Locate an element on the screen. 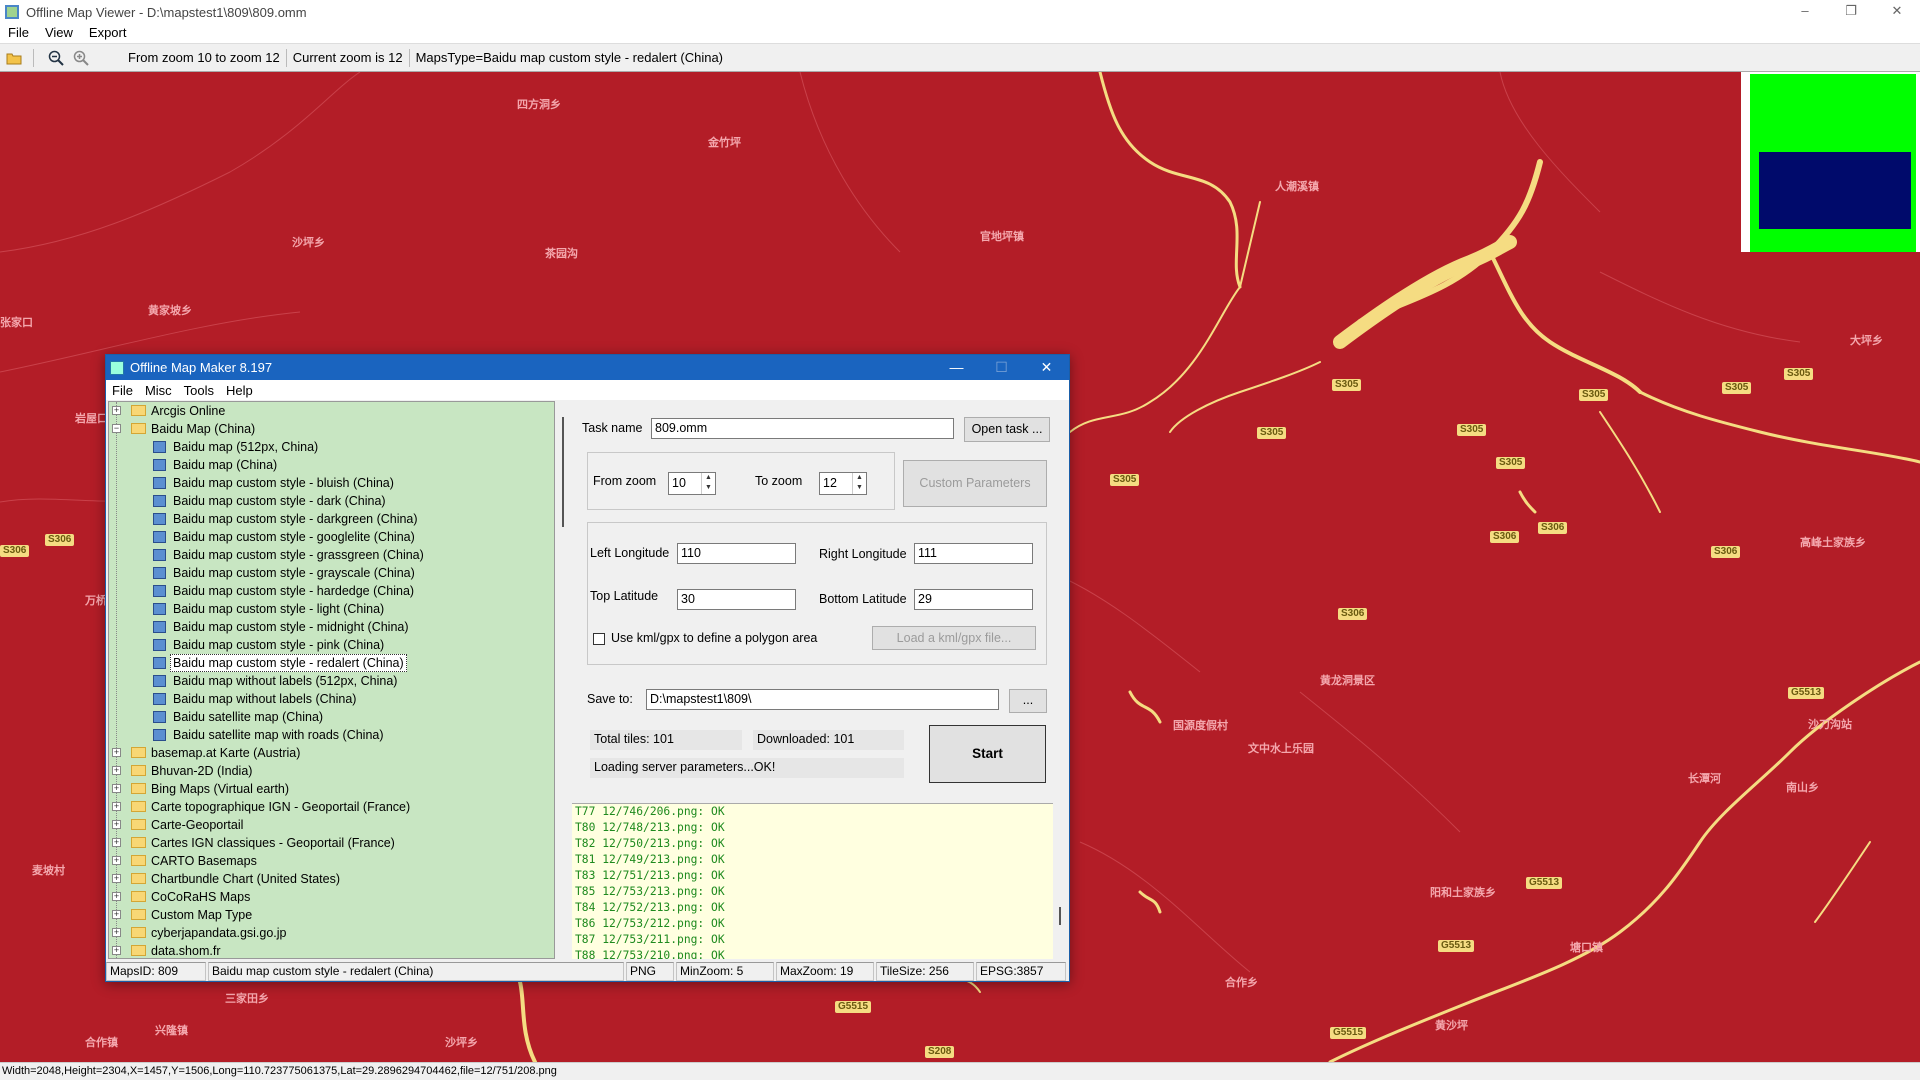 The width and height of the screenshot is (1920, 1080). task-name-label: Task name is located at coordinates (612, 428).